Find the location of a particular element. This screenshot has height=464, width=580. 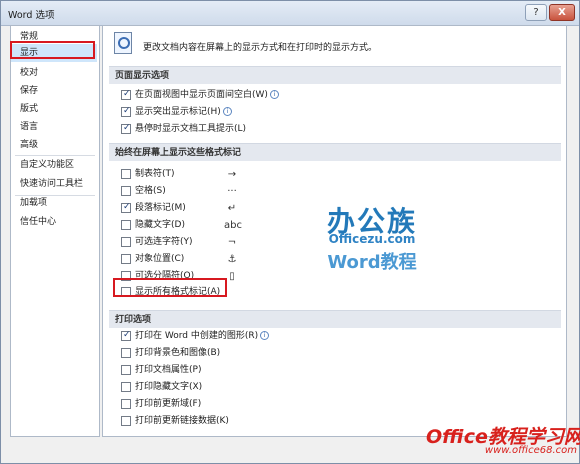

option-label: 在页面视图中显示页面间空白(W) i is located at coordinates (207, 95).